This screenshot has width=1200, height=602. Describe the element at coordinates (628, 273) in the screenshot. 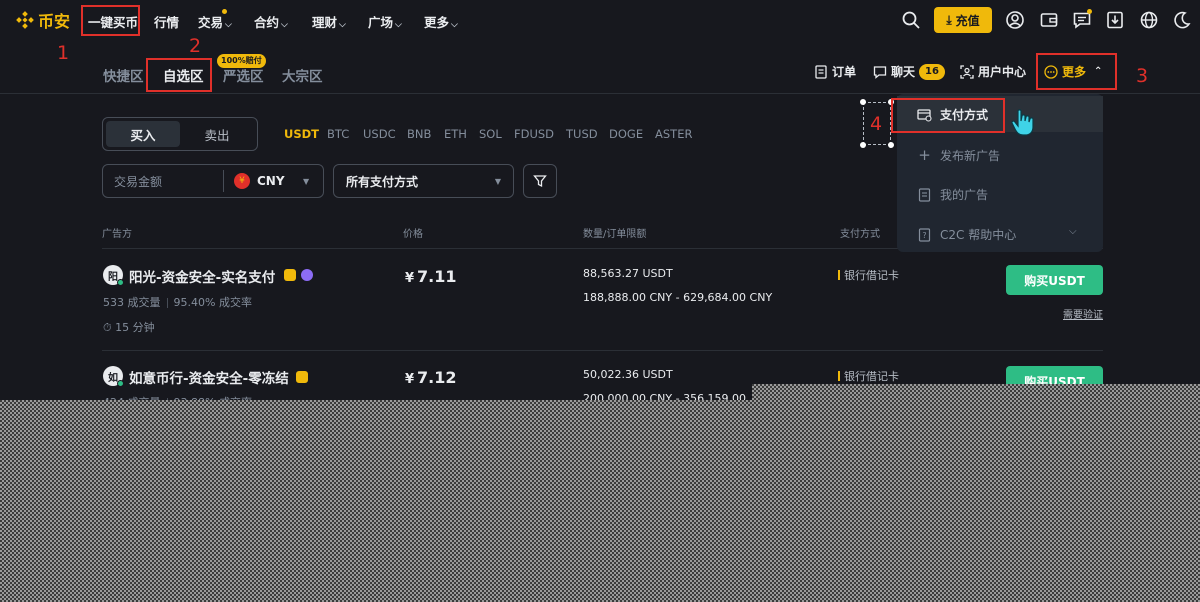

I see `available-quantity: 88,563.27 USDT` at that location.